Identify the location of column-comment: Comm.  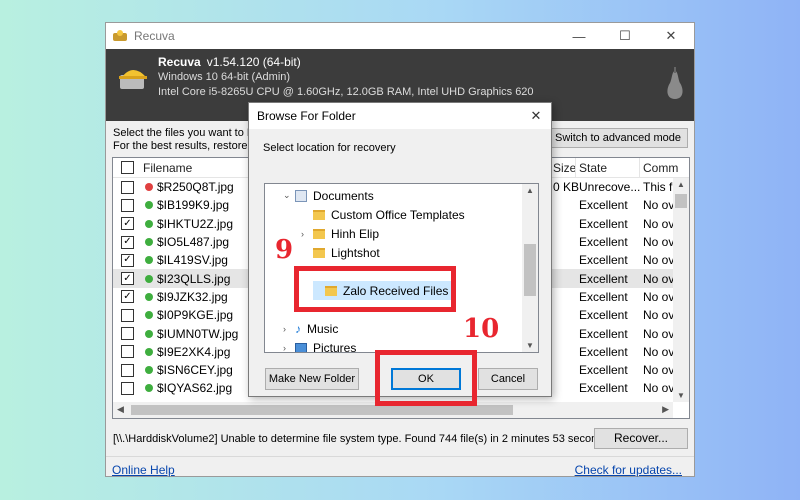
(660, 168).